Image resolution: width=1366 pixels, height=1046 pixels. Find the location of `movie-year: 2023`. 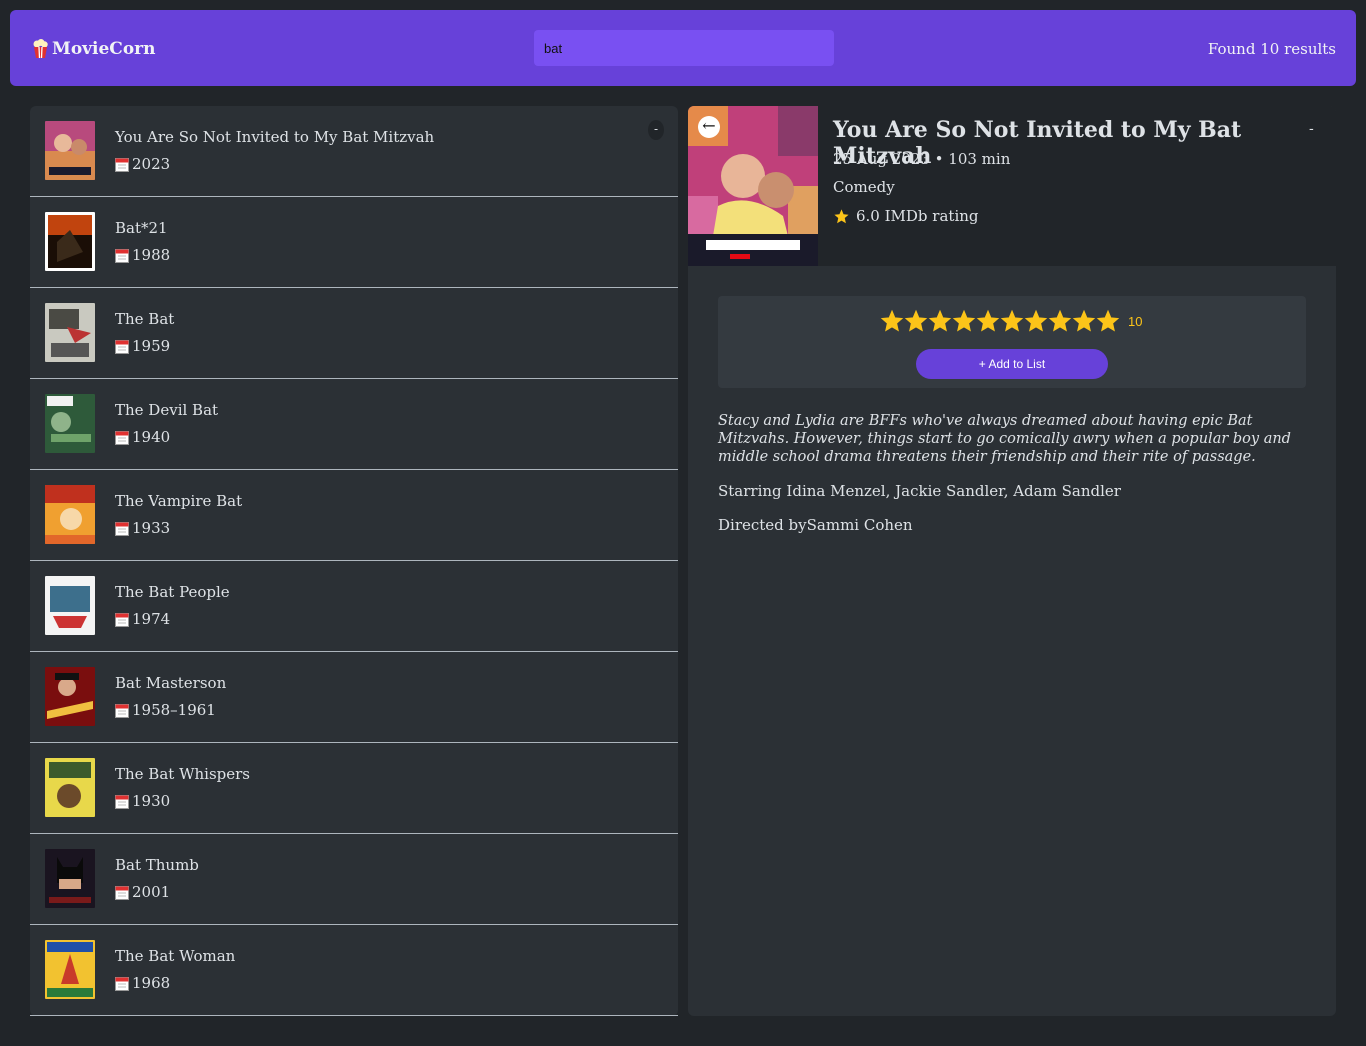

movie-year: 2023 is located at coordinates (142, 164).